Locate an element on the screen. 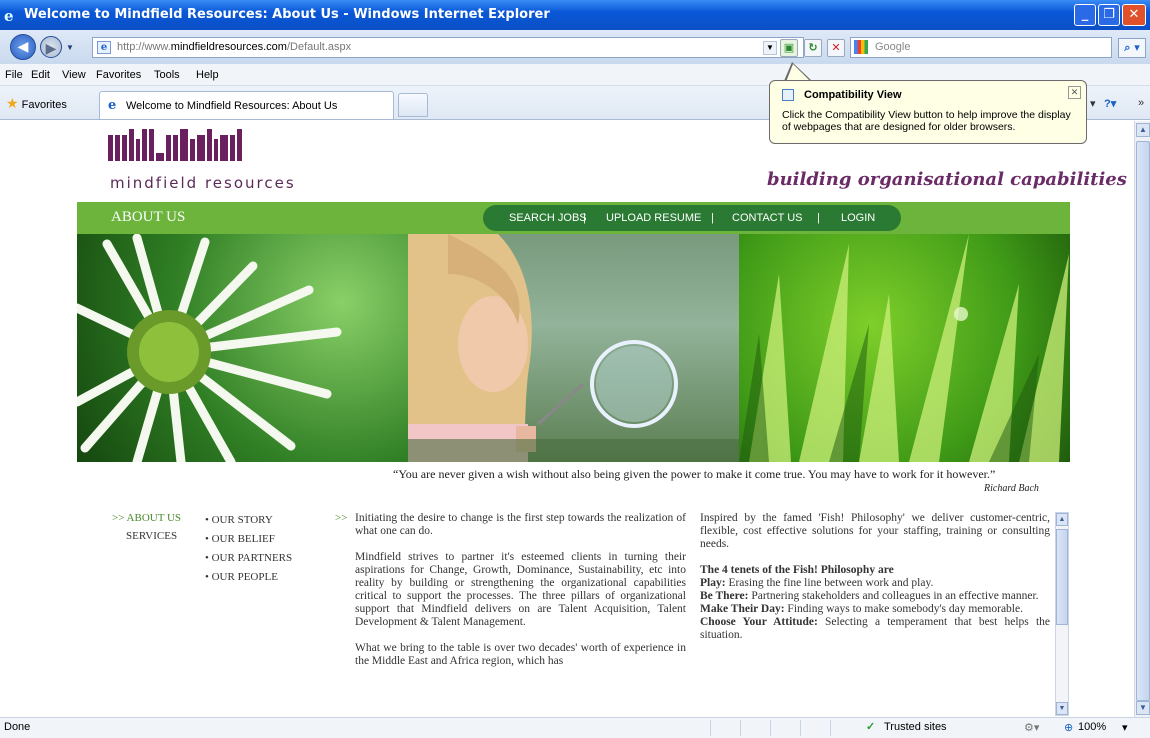 This screenshot has height=738, width=1150. content-scrollbar: ▲ ▼ is located at coordinates (1062, 614).